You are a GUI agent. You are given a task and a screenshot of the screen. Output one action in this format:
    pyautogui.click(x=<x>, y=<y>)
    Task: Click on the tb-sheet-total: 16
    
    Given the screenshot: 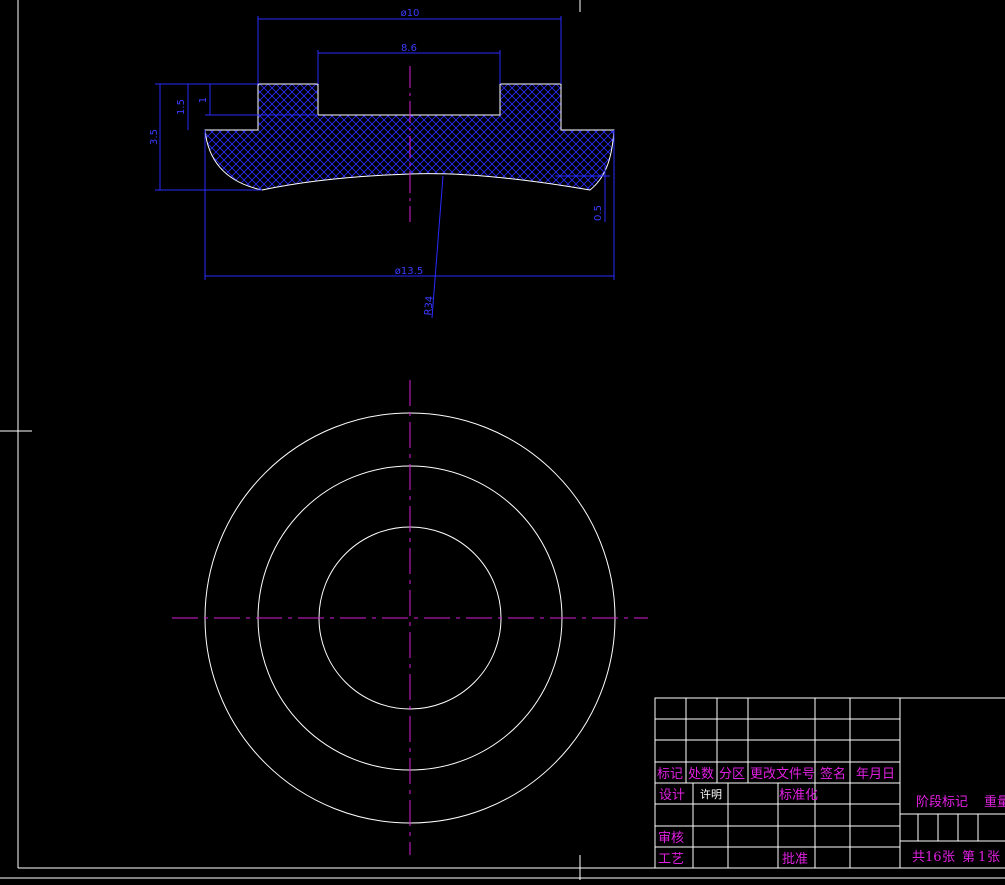 What is the action you would take?
    pyautogui.click(x=933, y=857)
    